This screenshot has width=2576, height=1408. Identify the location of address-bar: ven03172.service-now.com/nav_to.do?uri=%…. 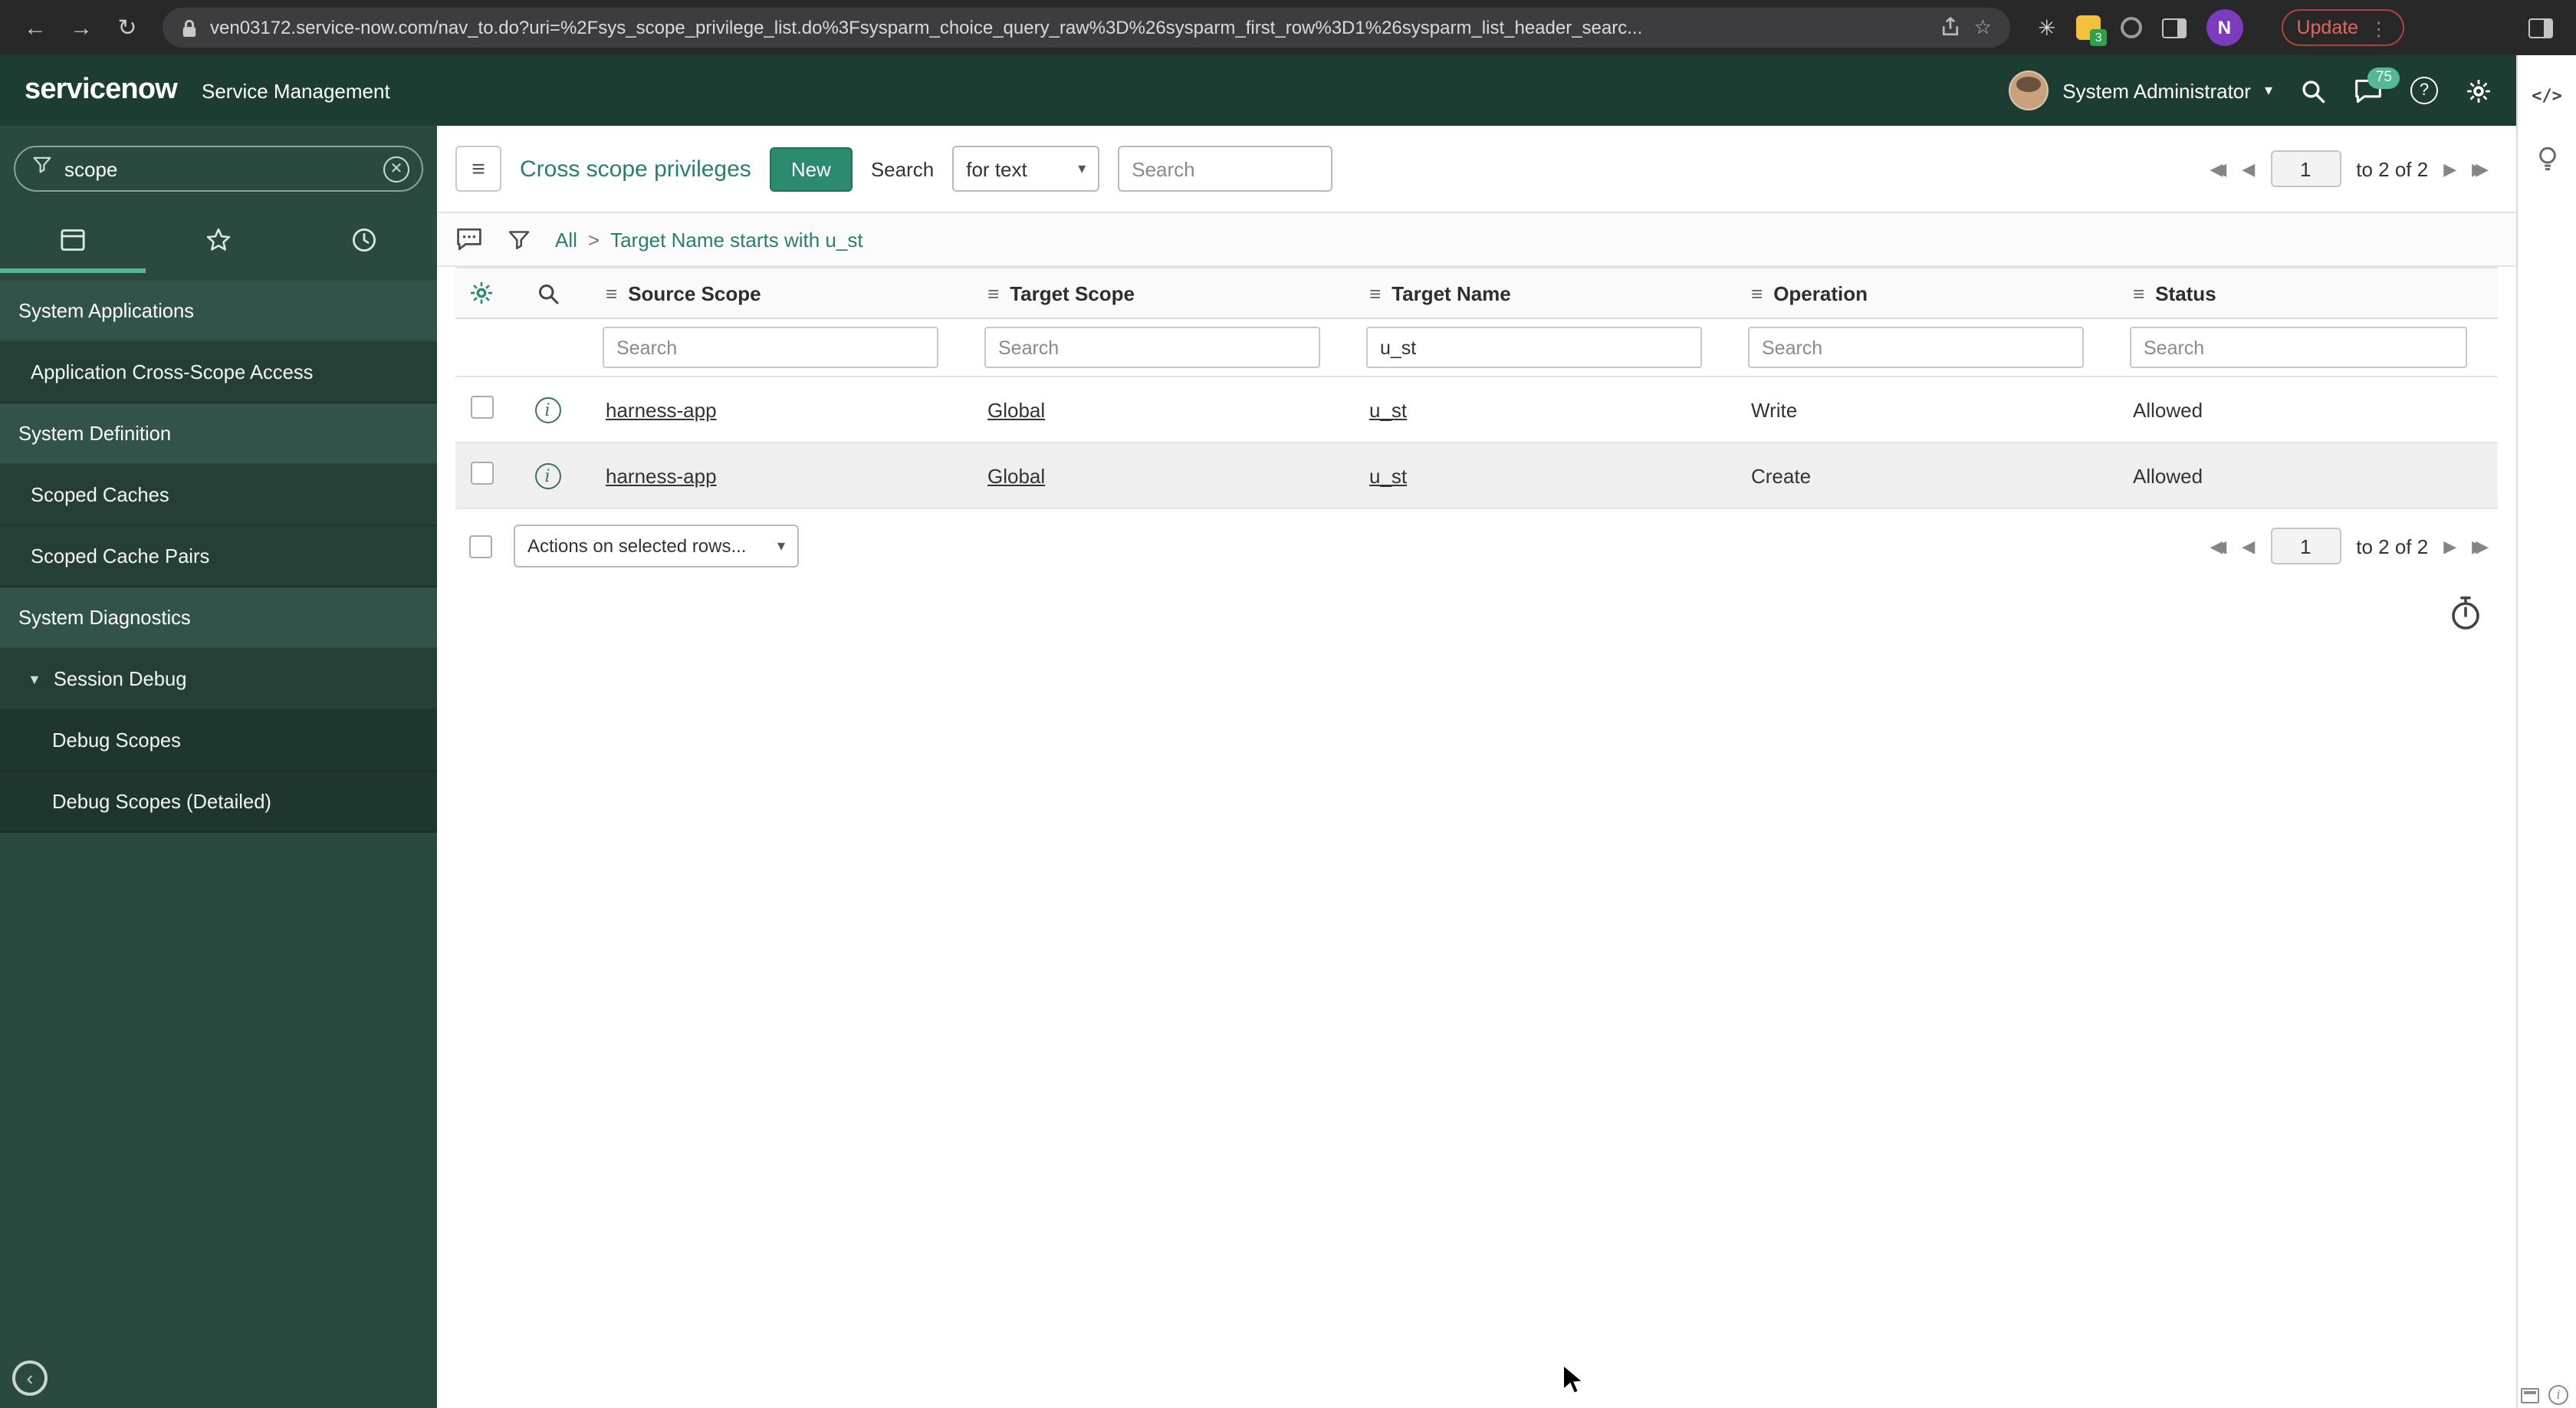
(1086, 28).